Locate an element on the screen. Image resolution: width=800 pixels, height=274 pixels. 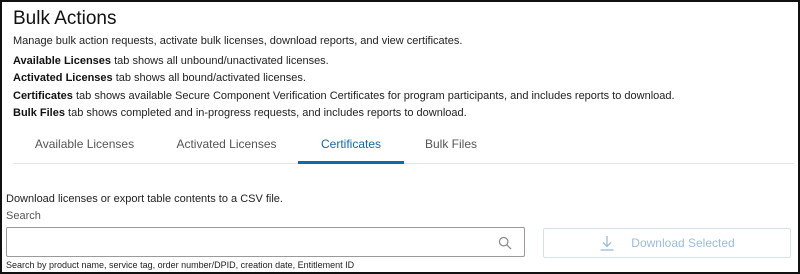
tab-bulk-files: Bulk Files is located at coordinates (451, 145).